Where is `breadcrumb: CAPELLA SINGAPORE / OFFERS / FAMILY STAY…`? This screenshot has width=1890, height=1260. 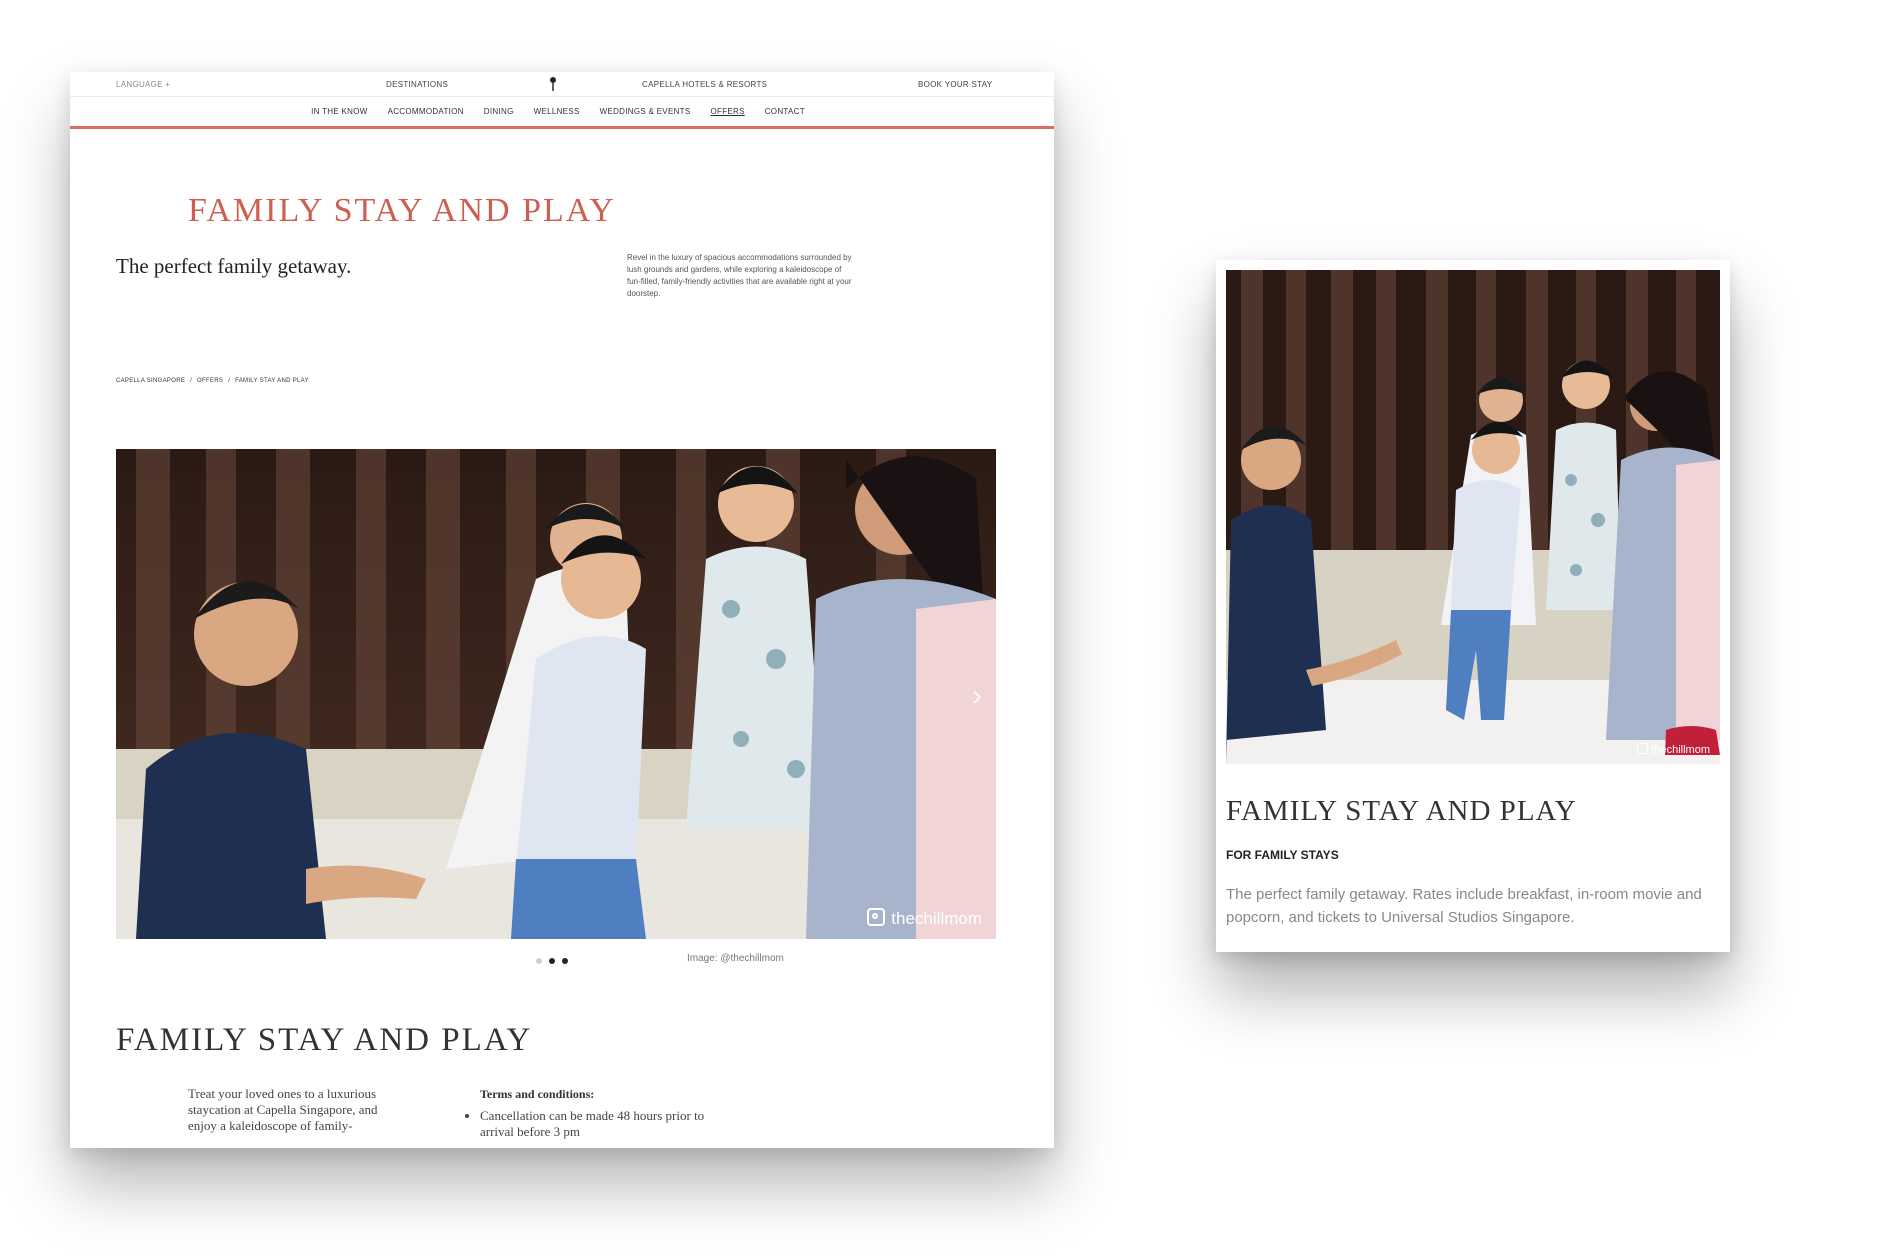
breadcrumb: CAPELLA SINGAPORE / OFFERS / FAMILY STAY… is located at coordinates (214, 381).